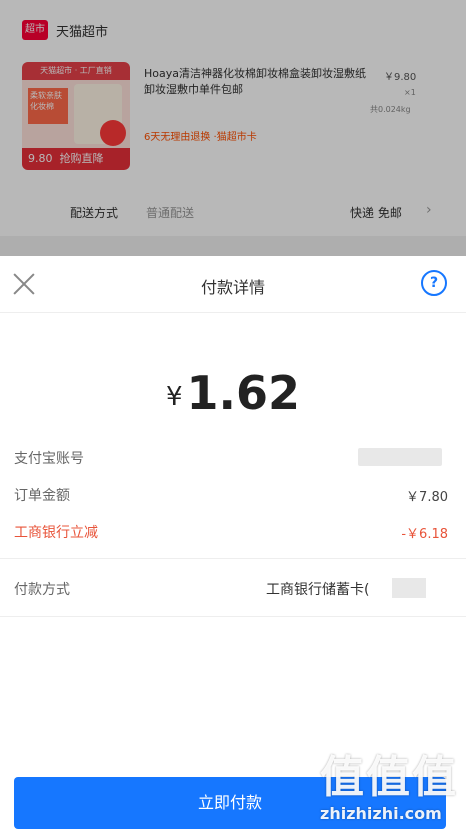 The height and width of the screenshot is (832, 466). What do you see at coordinates (233, 588) in the screenshot?
I see `payment-method-row: 付款方式 工商银行储蓄卡(` at bounding box center [233, 588].